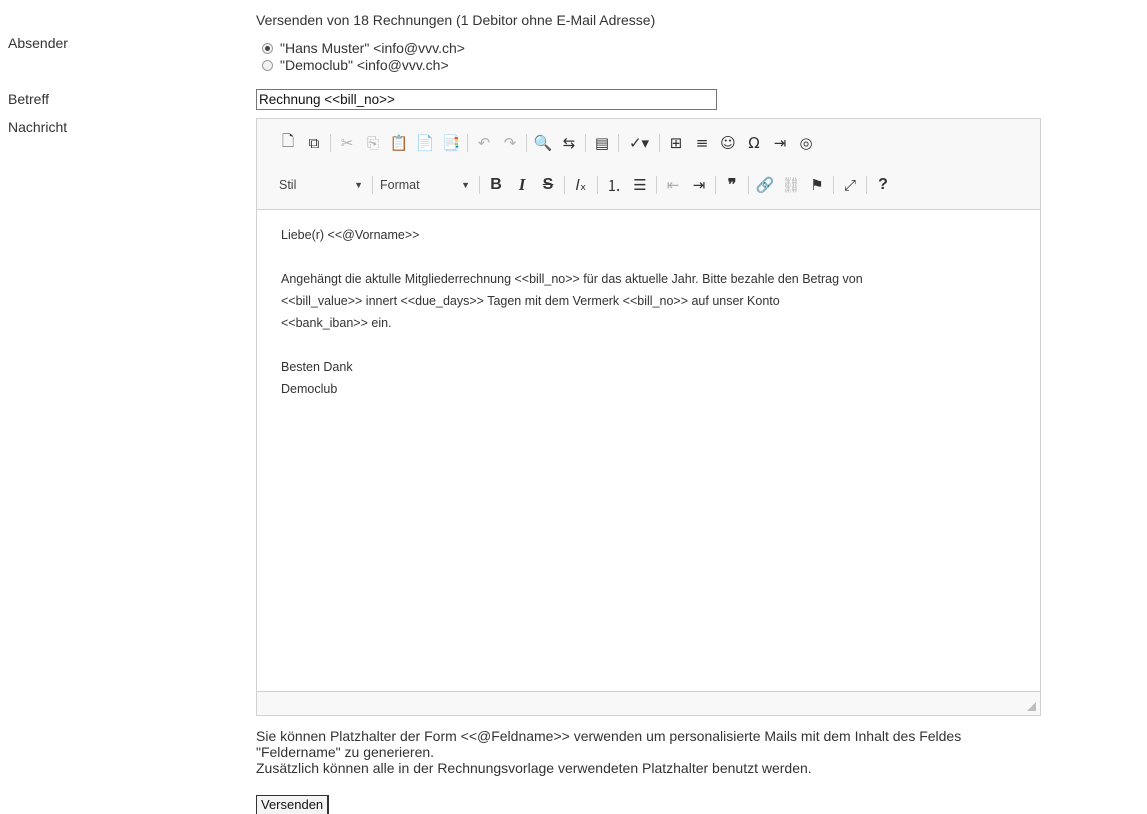 Image resolution: width=1147 pixels, height=814 pixels. I want to click on sender-option-hans-muster: "Hans Muster" <info@vvv.ch>, so click(363, 48).